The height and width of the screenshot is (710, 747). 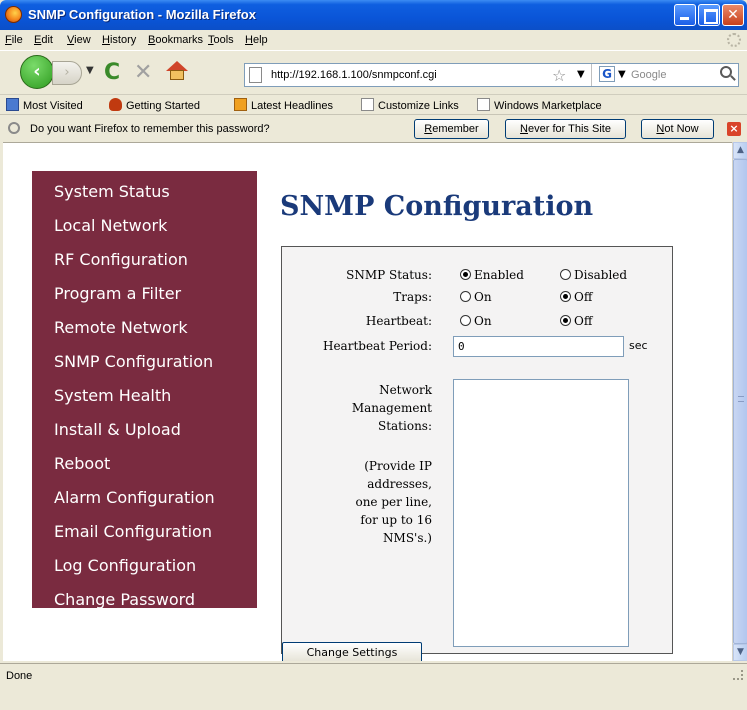 What do you see at coordinates (389, 275) in the screenshot?
I see `snmp-status-label: SNMP Status:` at bounding box center [389, 275].